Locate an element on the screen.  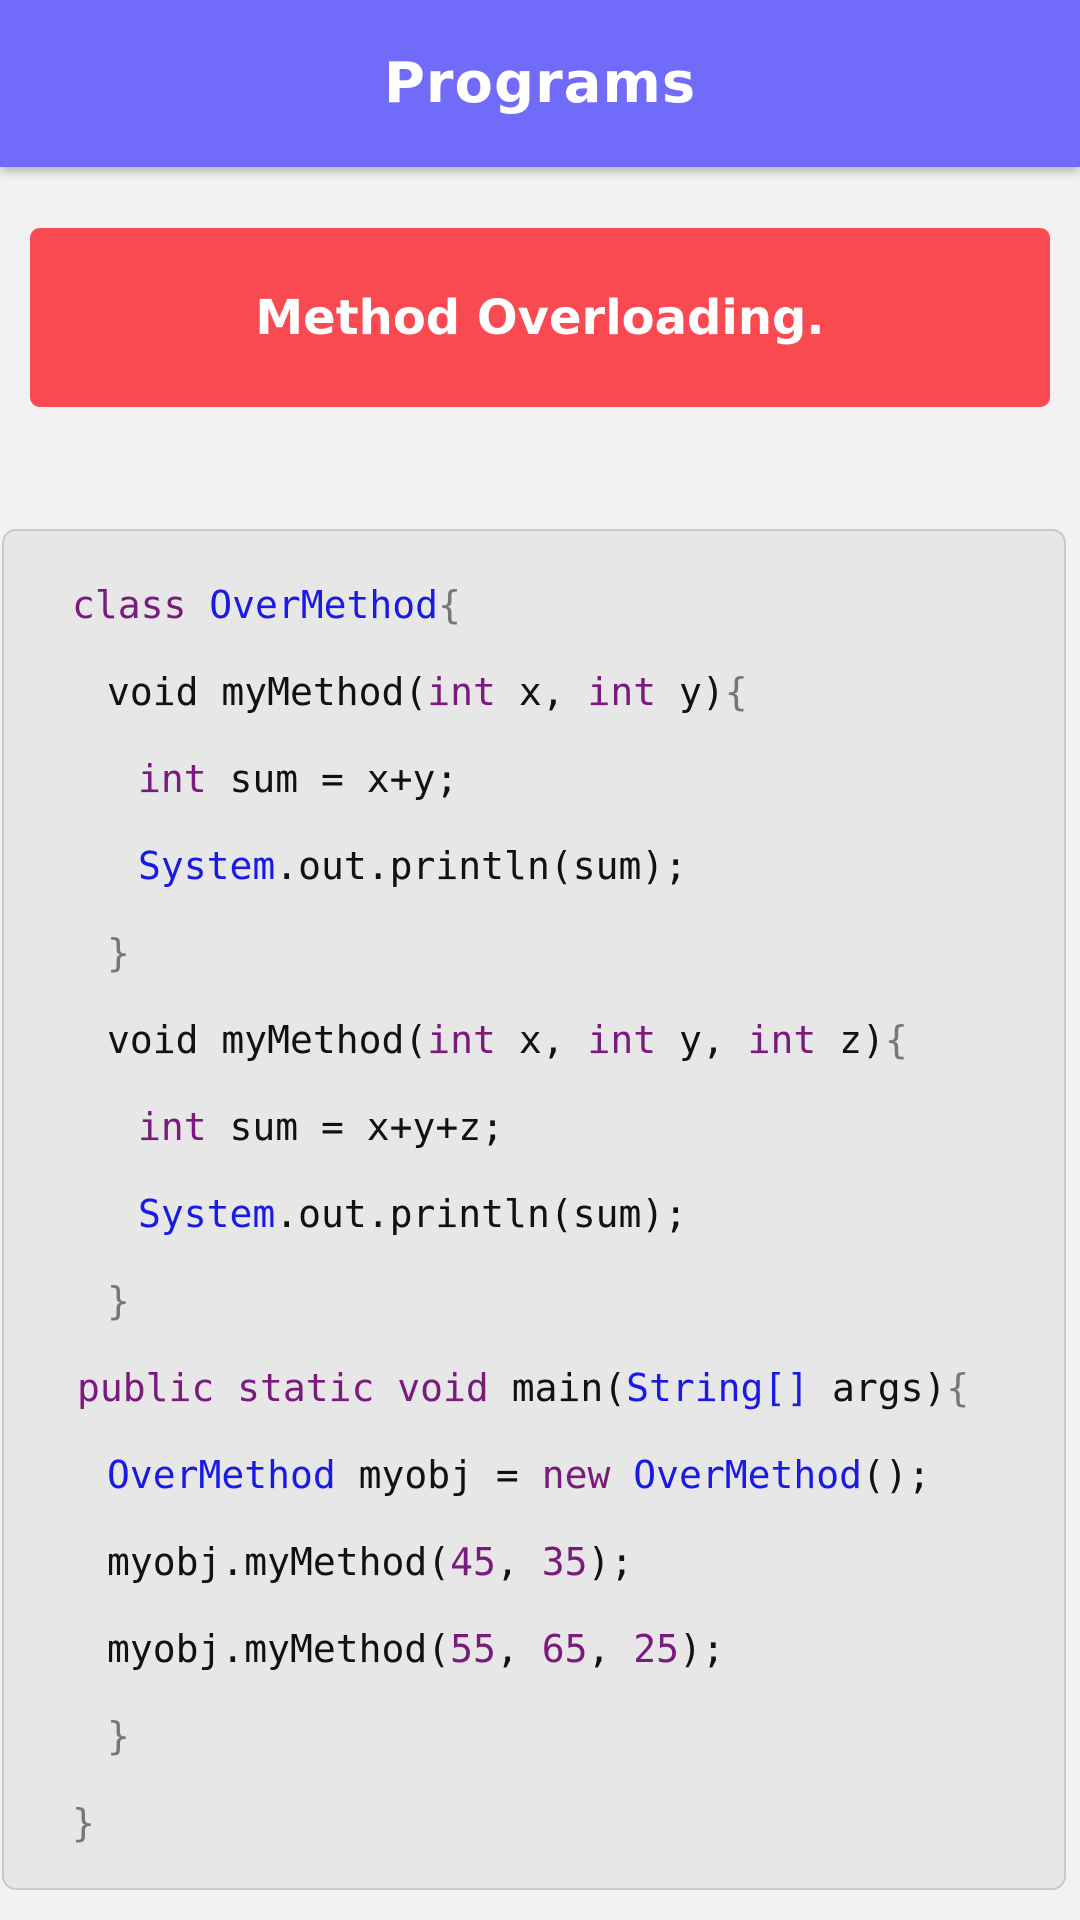
code-line: int sum = x+y+z; is located at coordinates (321, 1127).